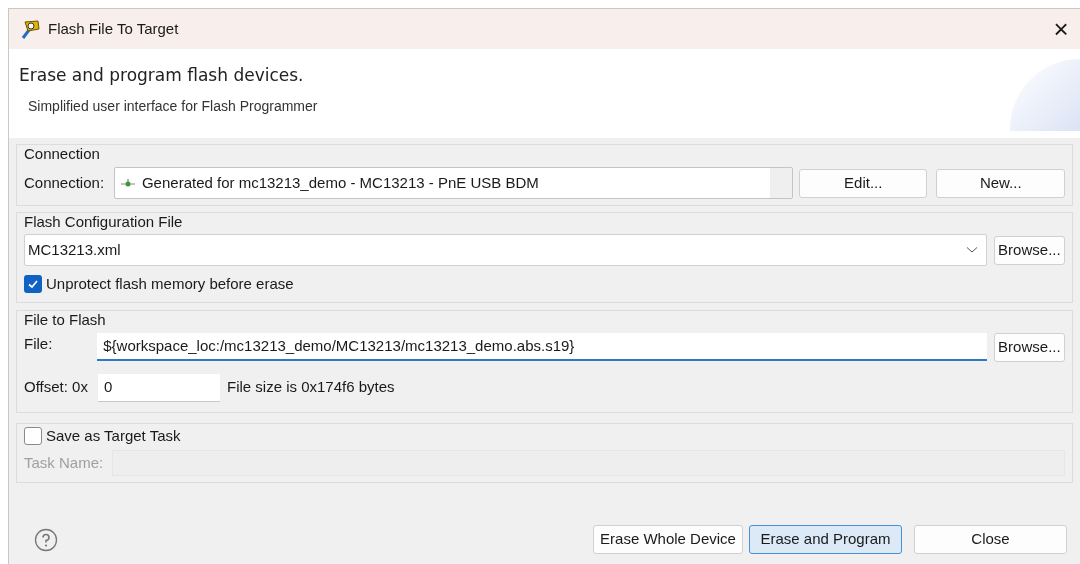 The width and height of the screenshot is (1080, 564). I want to click on dropdown: MC13213.xml, so click(505, 250).